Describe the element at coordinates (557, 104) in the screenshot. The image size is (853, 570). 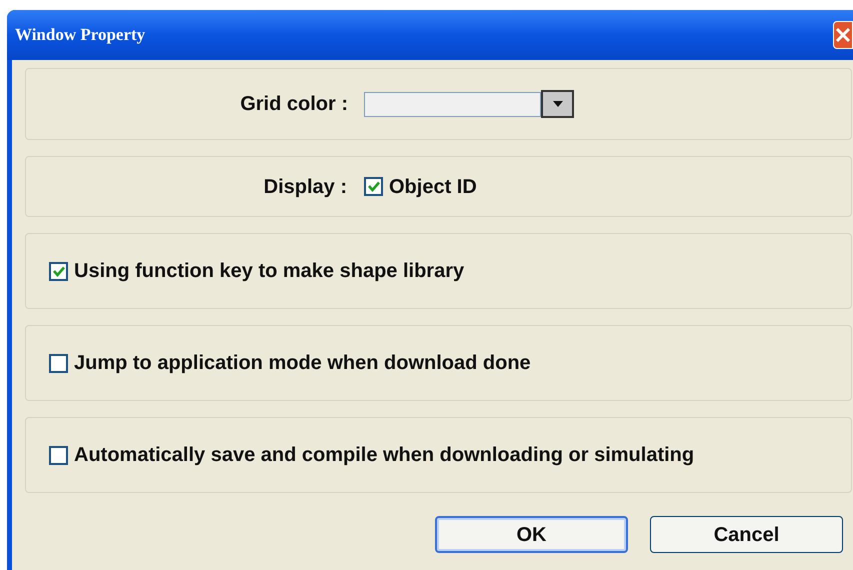
I see `caret-icon` at that location.